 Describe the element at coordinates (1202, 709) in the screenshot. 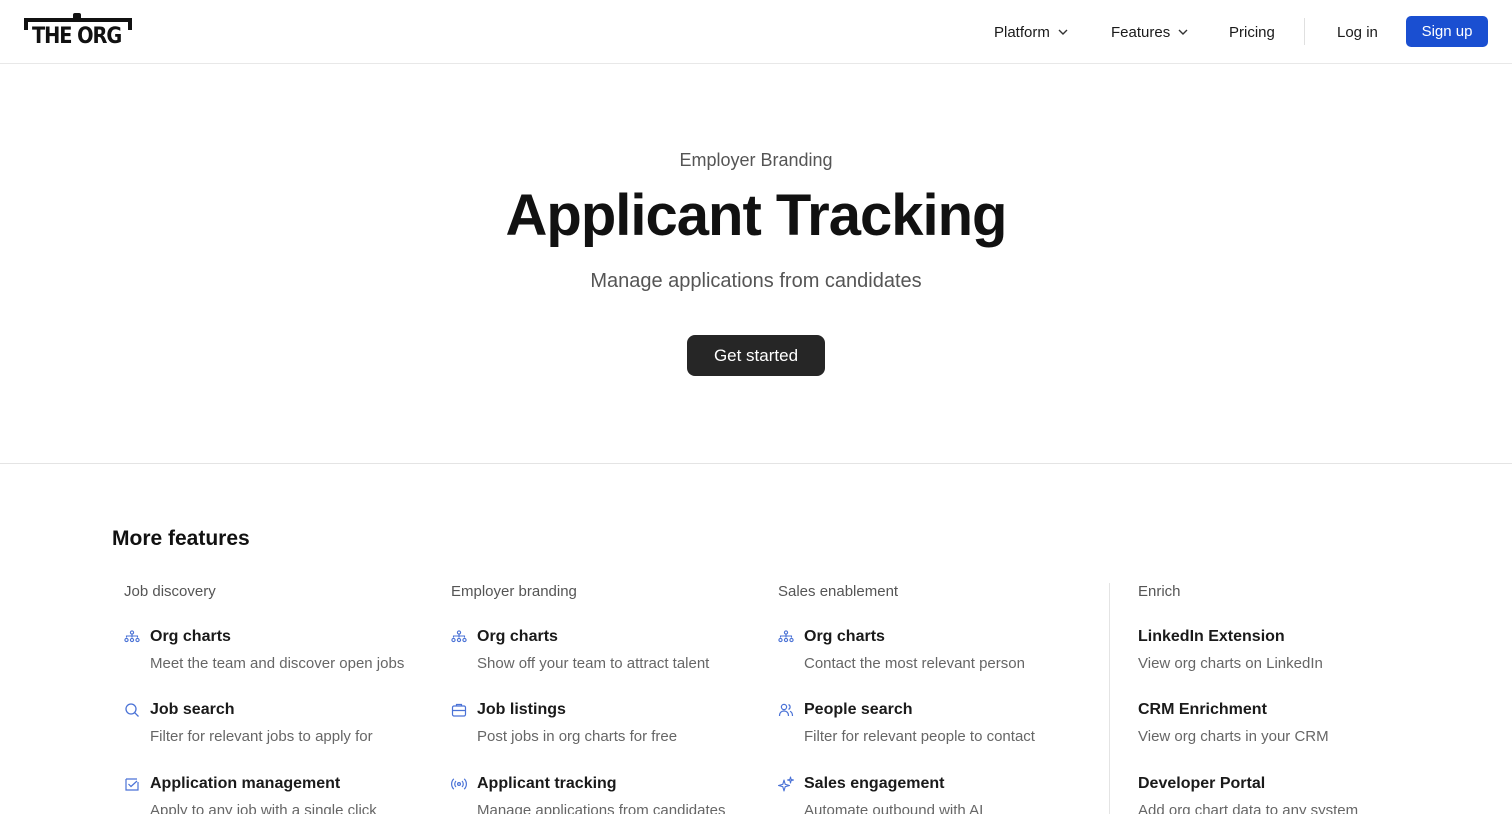

I see `feature-title: CRM Enrichment` at that location.